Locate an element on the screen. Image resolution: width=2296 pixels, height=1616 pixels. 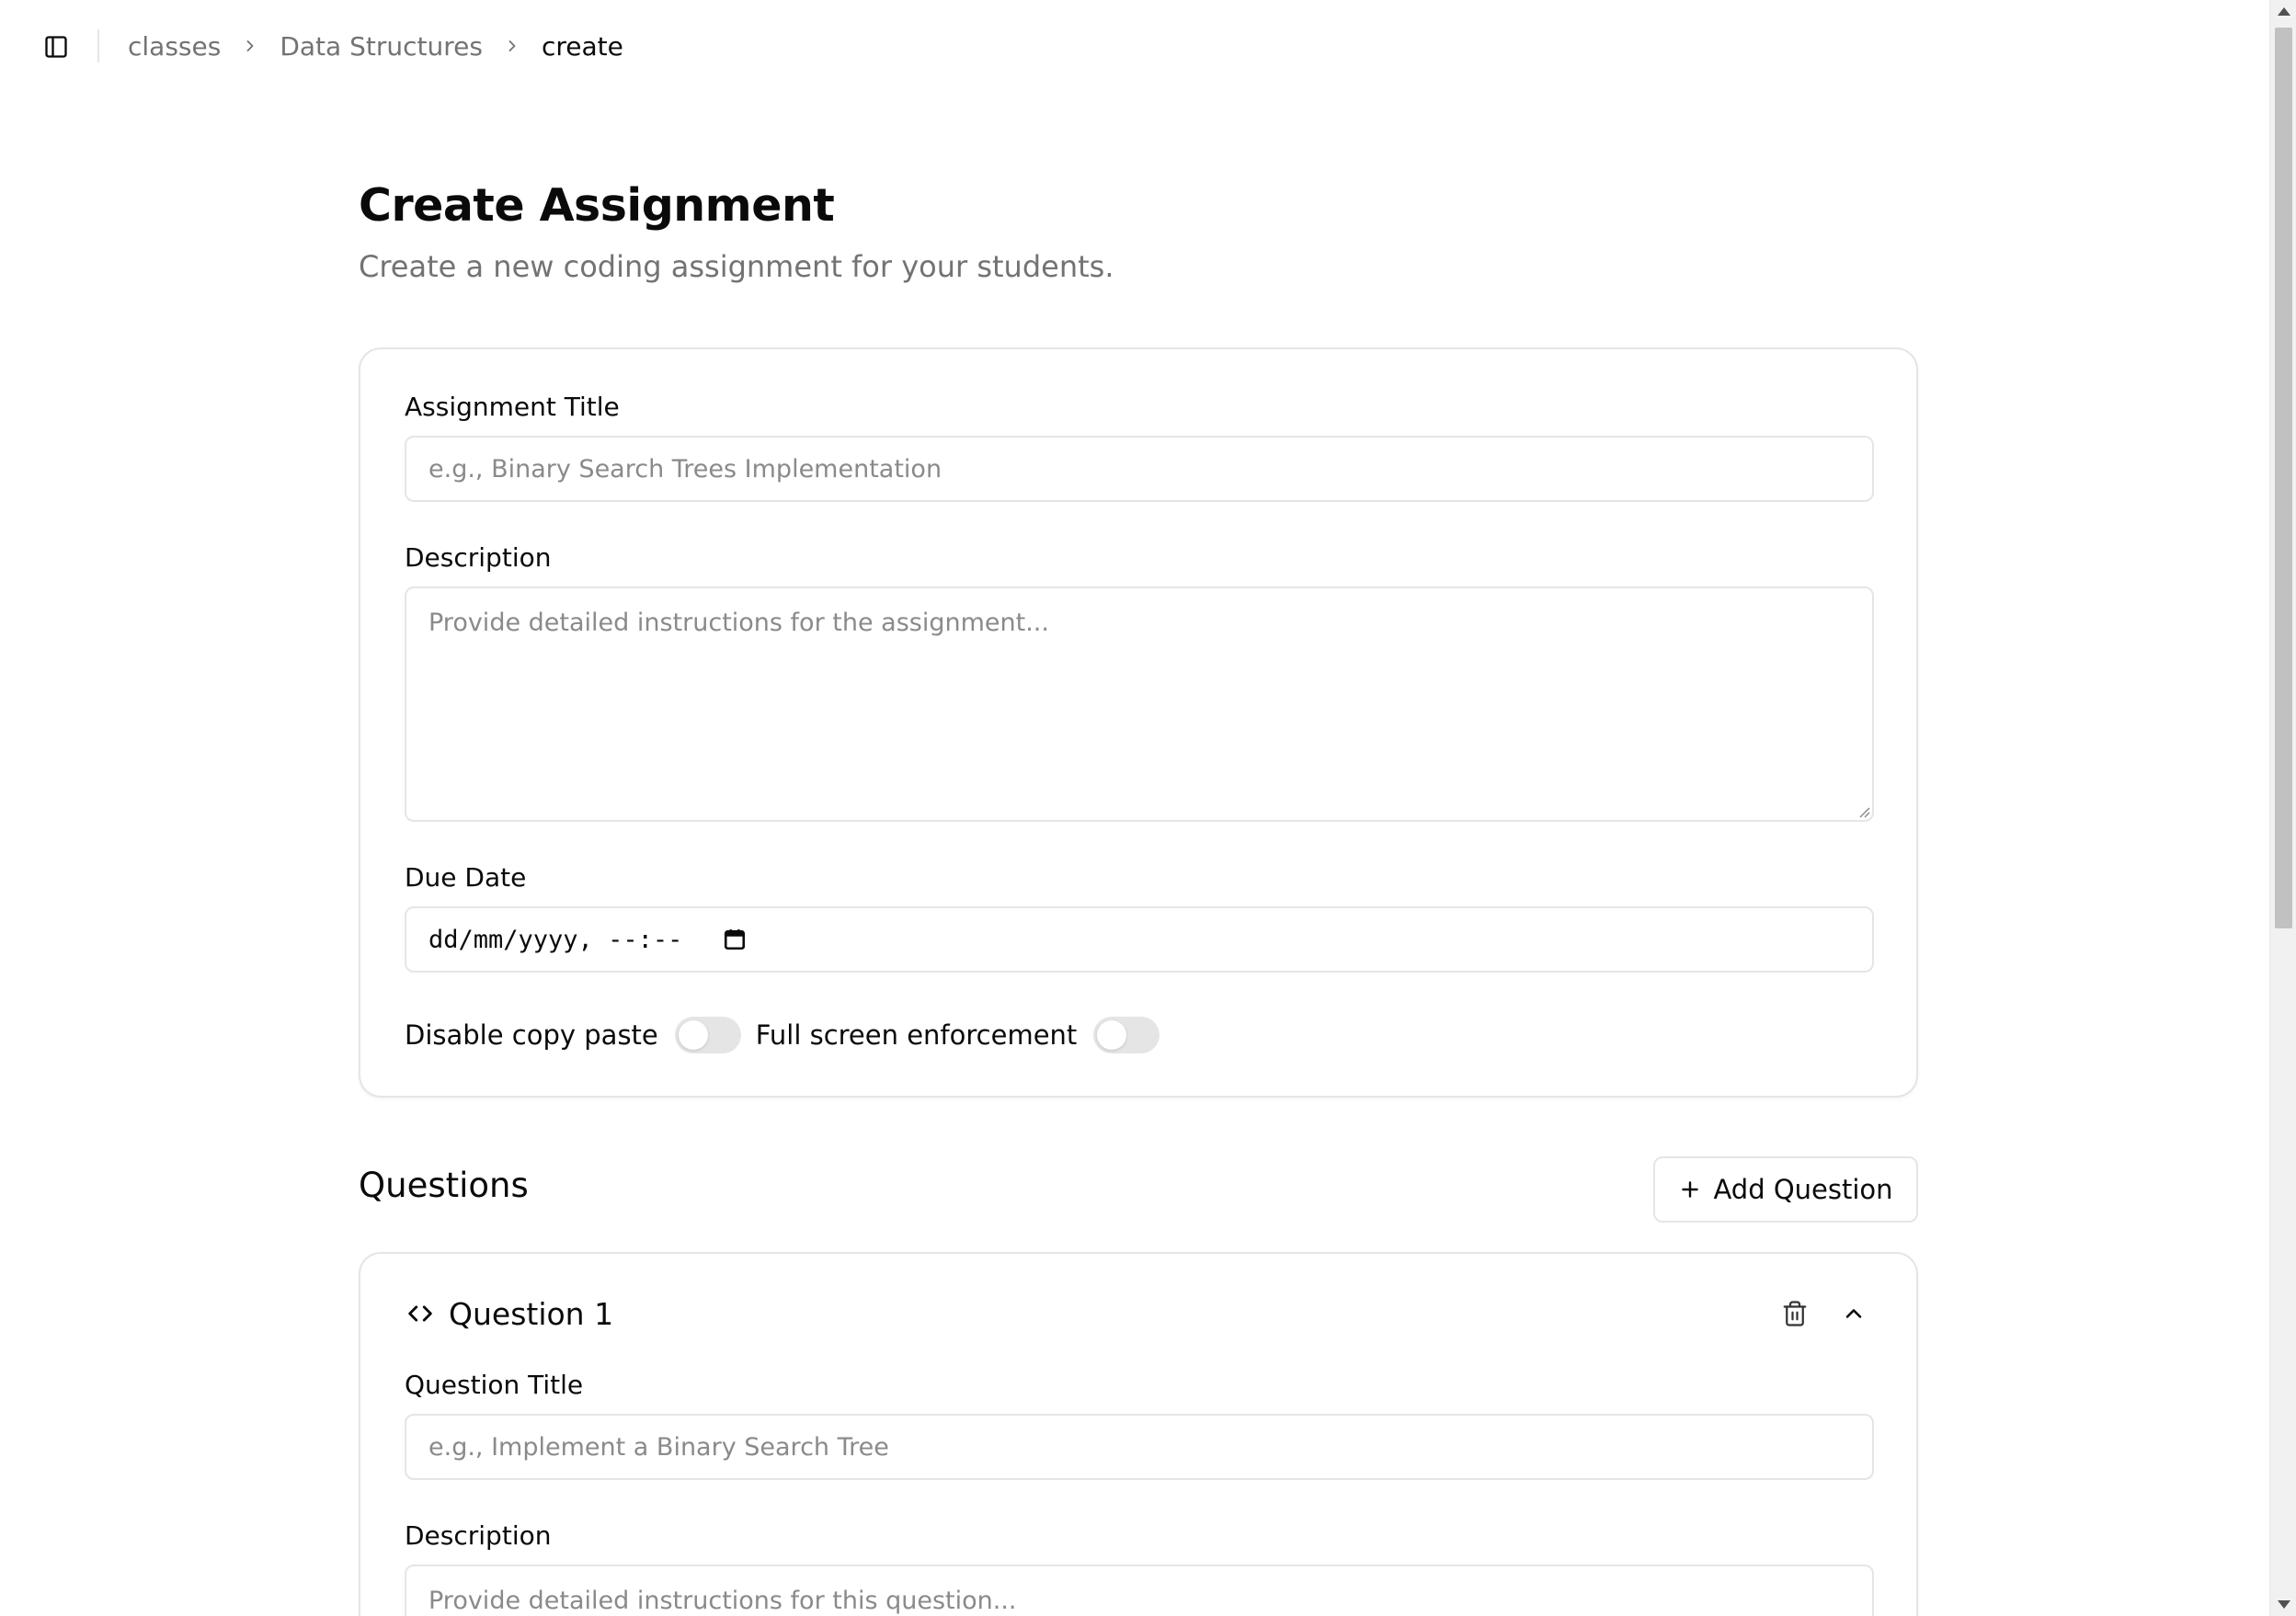
scroll-up-arrow-icon is located at coordinates (2284, 11).